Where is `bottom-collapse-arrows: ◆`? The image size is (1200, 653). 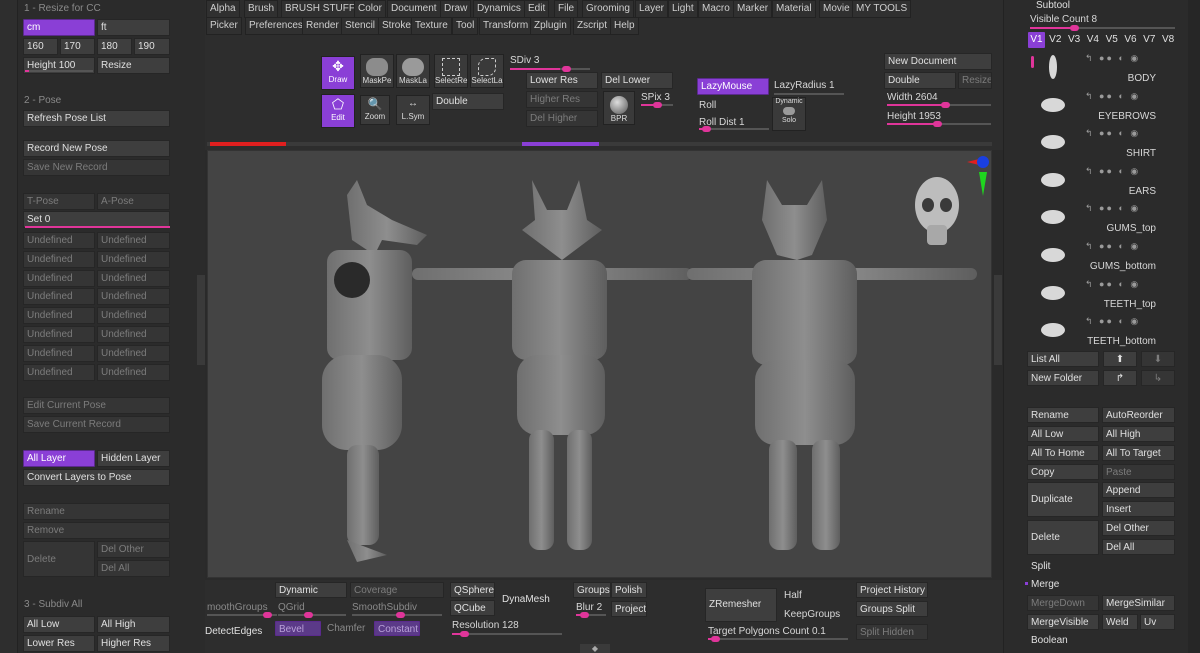
bottom-collapse-arrows: ◆ is located at coordinates (595, 648).